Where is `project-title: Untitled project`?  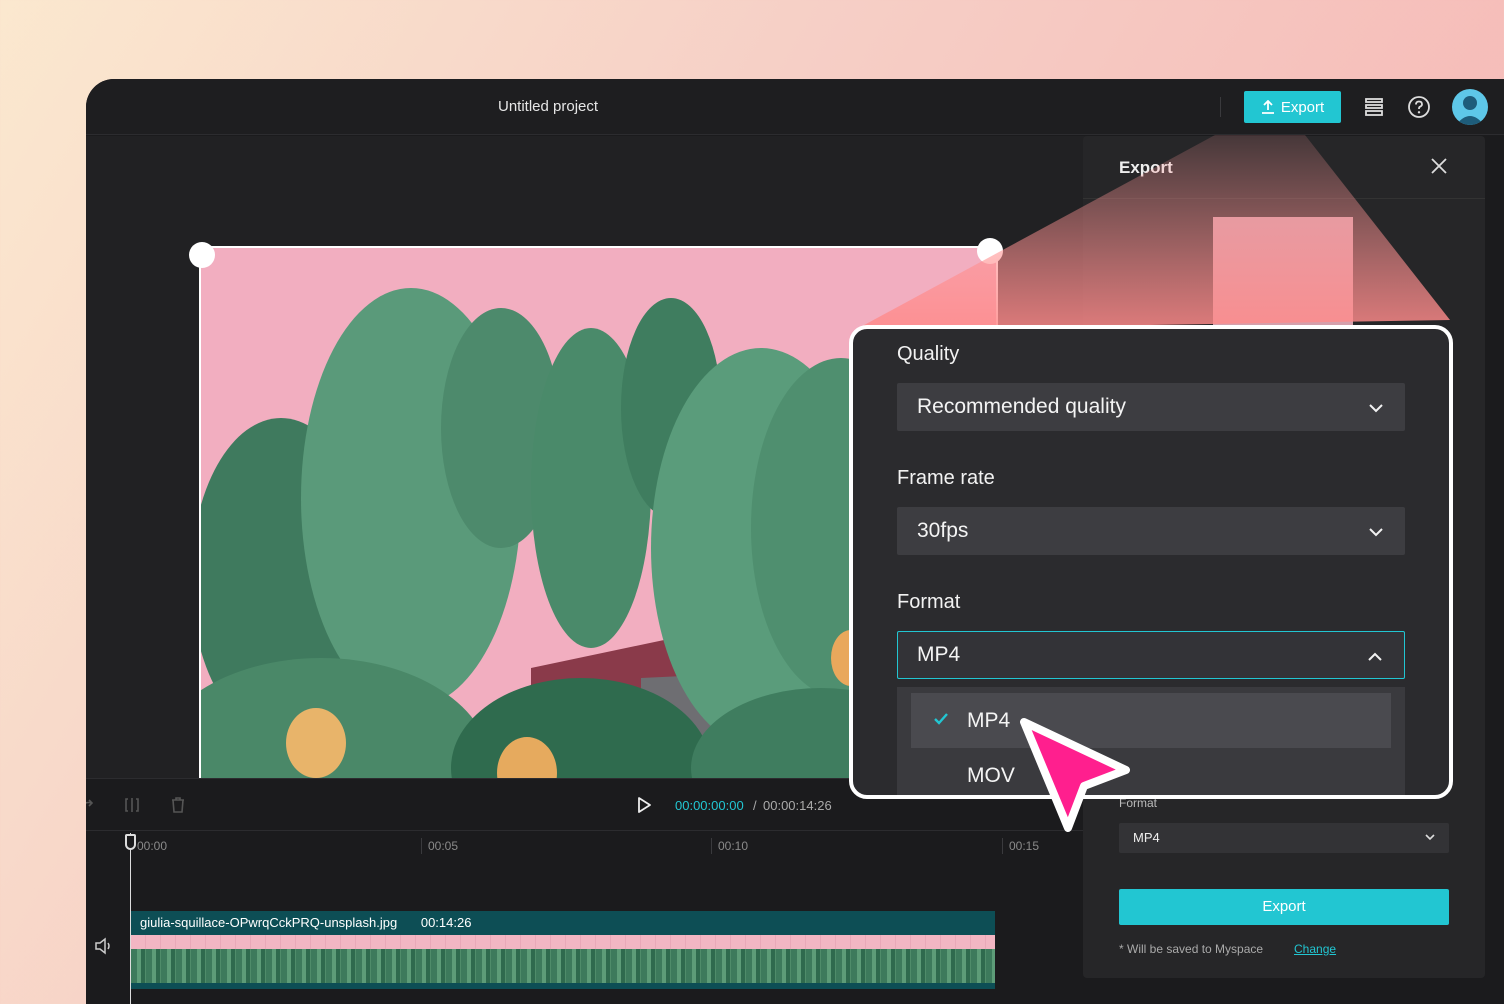
project-title: Untitled project is located at coordinates (548, 106).